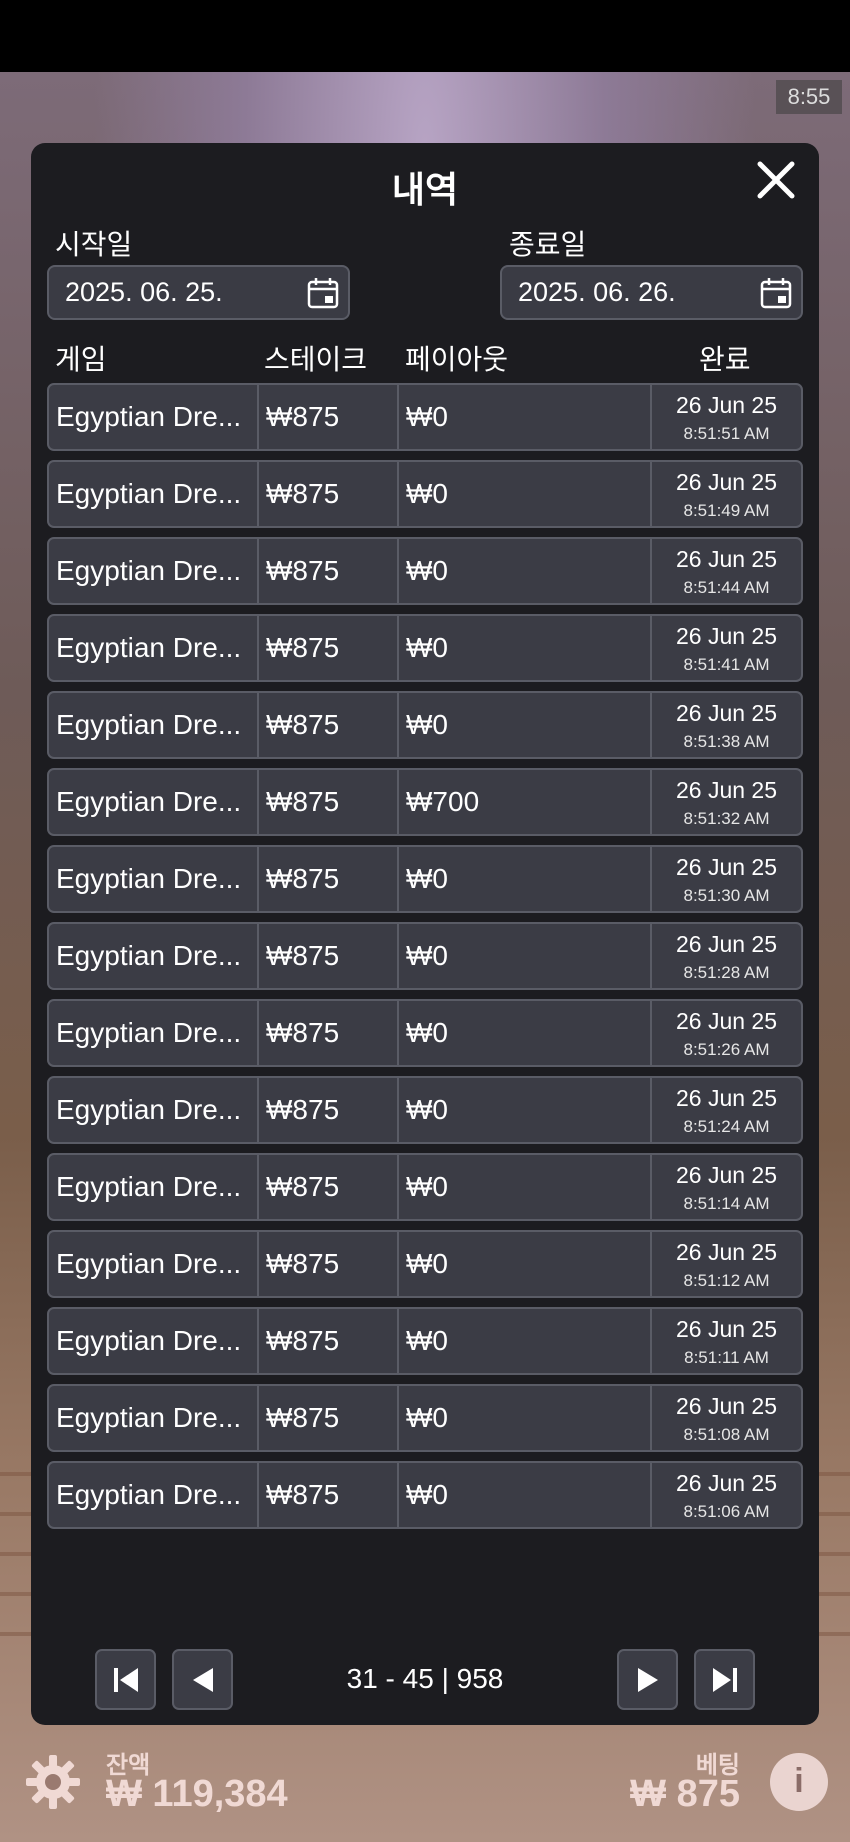 Image resolution: width=850 pixels, height=1842 pixels. I want to click on completed-time: 8:51:08 AM, so click(726, 1434).